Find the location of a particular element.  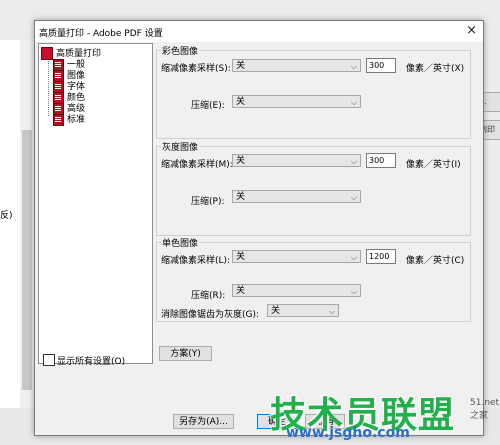

color-ppi-unit: 像素／英寸(X) is located at coordinates (435, 69).